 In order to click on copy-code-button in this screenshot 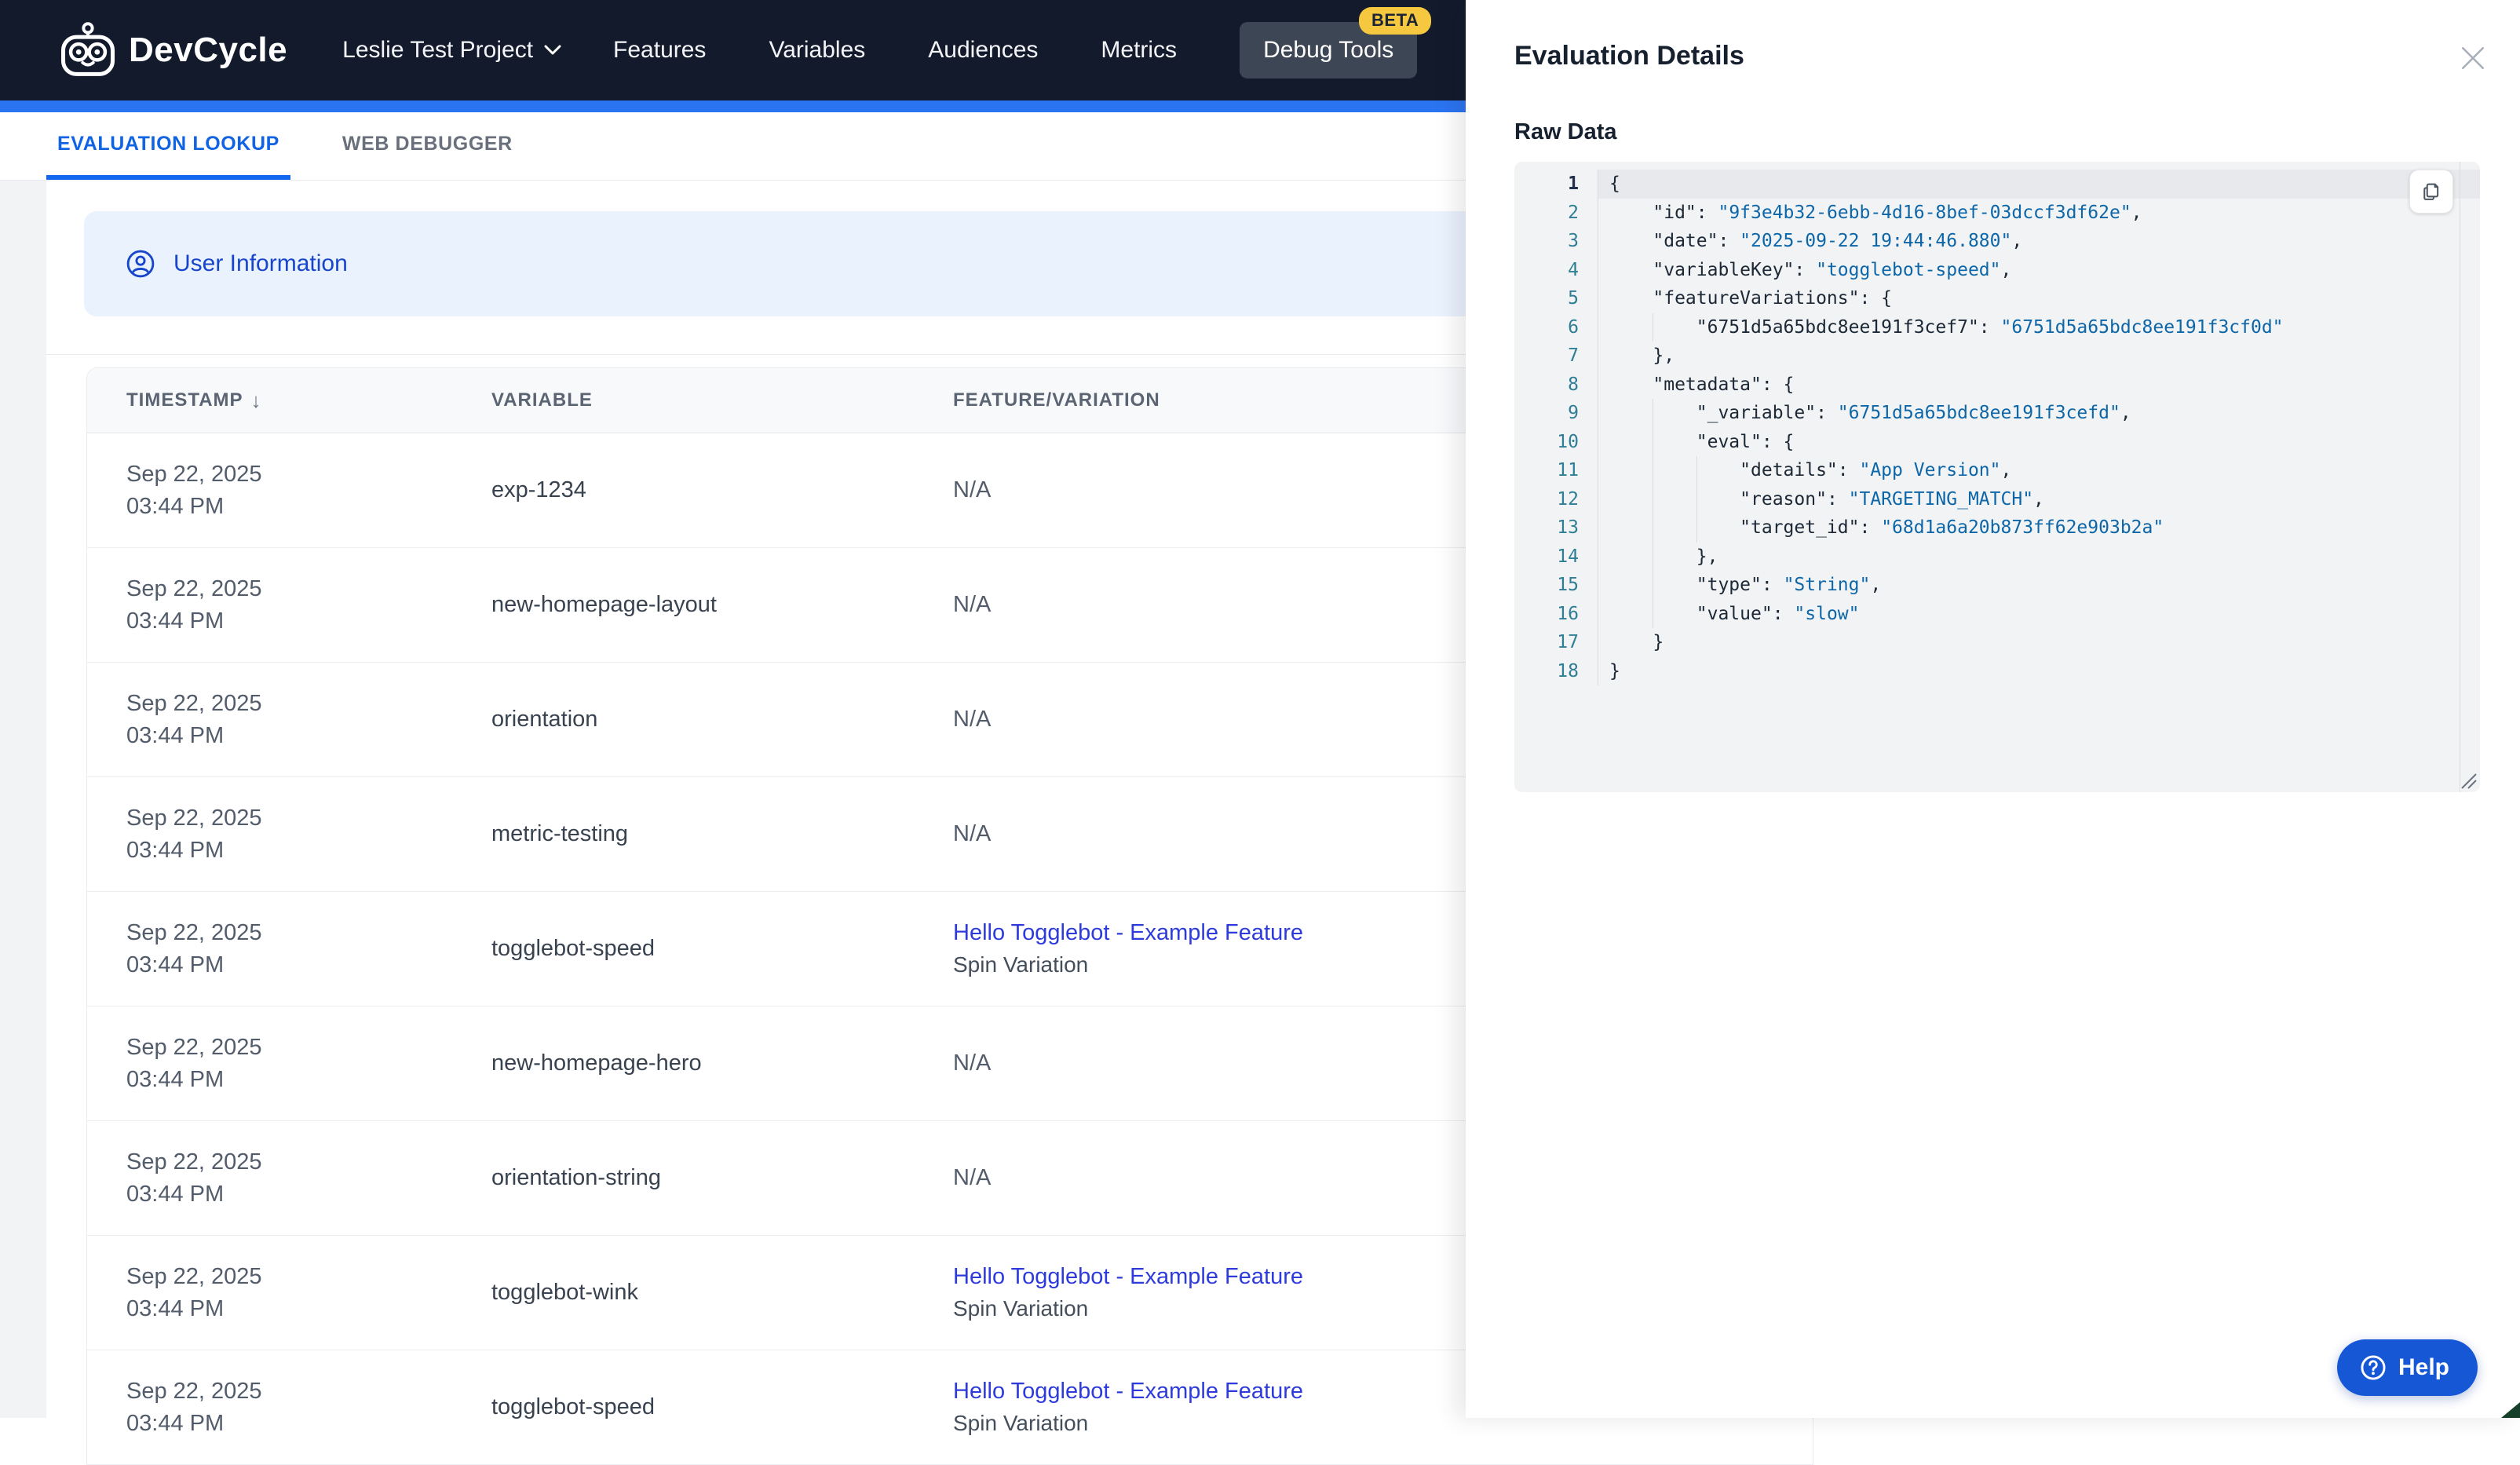, I will do `click(2431, 192)`.